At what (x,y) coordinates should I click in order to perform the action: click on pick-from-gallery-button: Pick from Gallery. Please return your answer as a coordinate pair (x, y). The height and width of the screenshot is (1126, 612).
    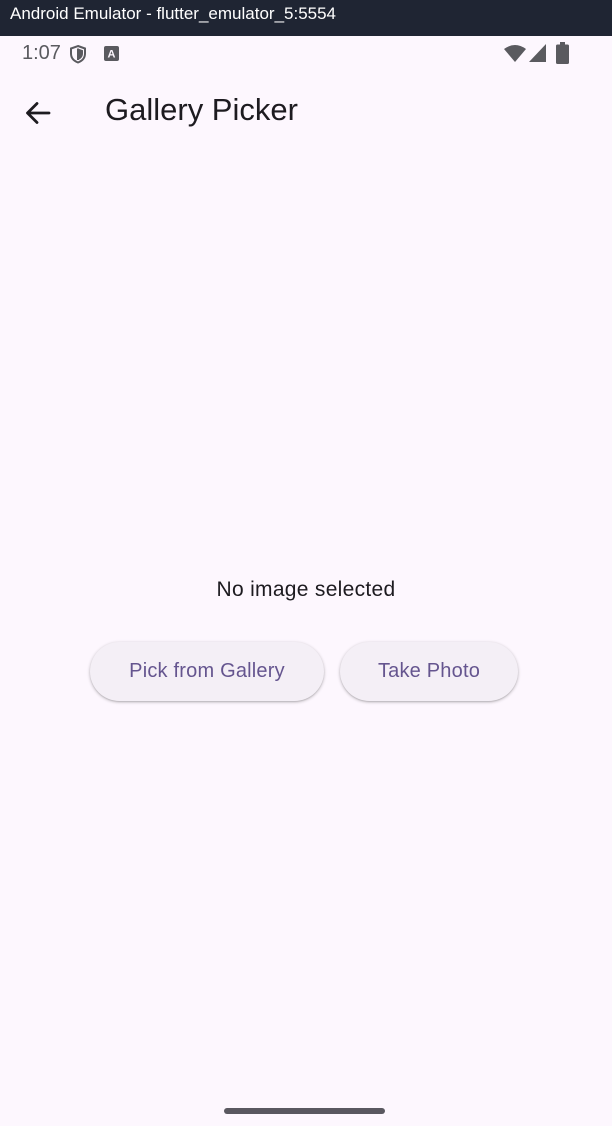
    Looking at the image, I should click on (207, 671).